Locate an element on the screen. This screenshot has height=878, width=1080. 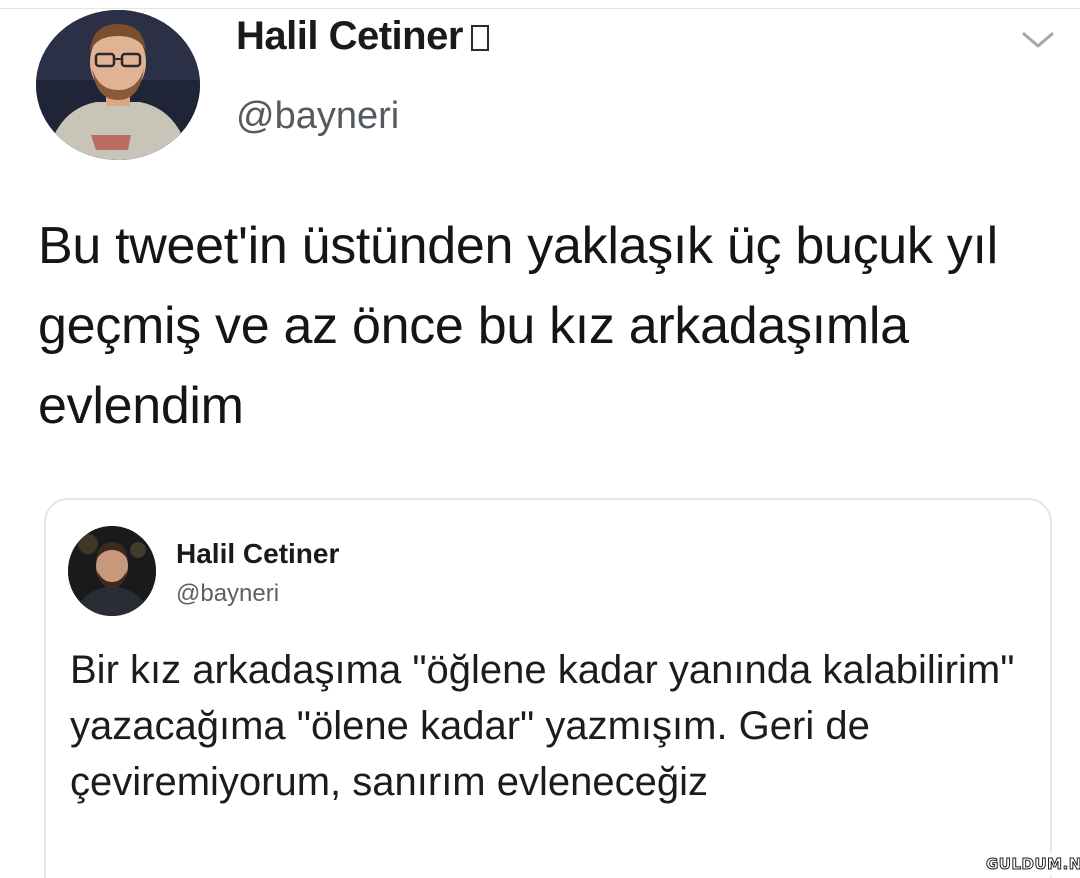
quoted-author-name: Halil Cetiner is located at coordinates (257, 554).